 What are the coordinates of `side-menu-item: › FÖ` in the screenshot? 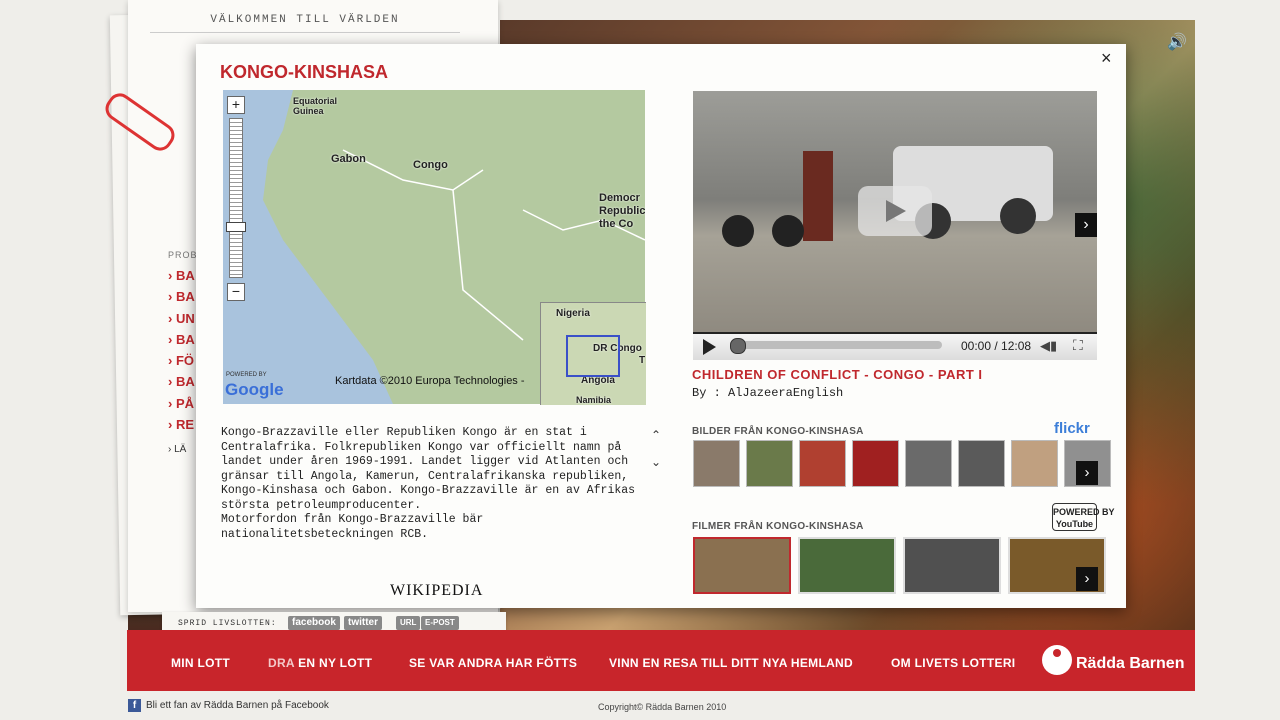 It's located at (183, 363).